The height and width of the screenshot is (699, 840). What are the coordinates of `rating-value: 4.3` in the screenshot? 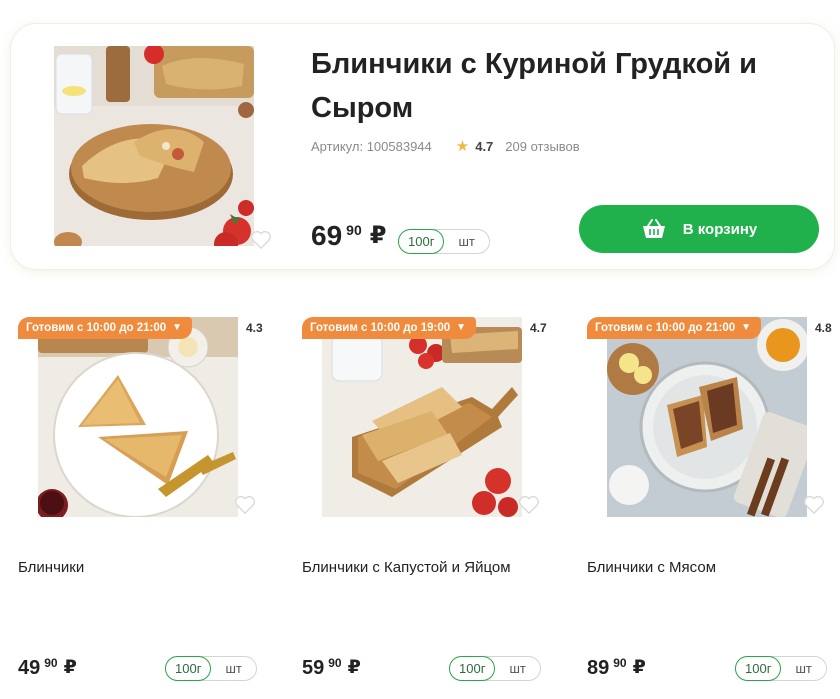 It's located at (254, 328).